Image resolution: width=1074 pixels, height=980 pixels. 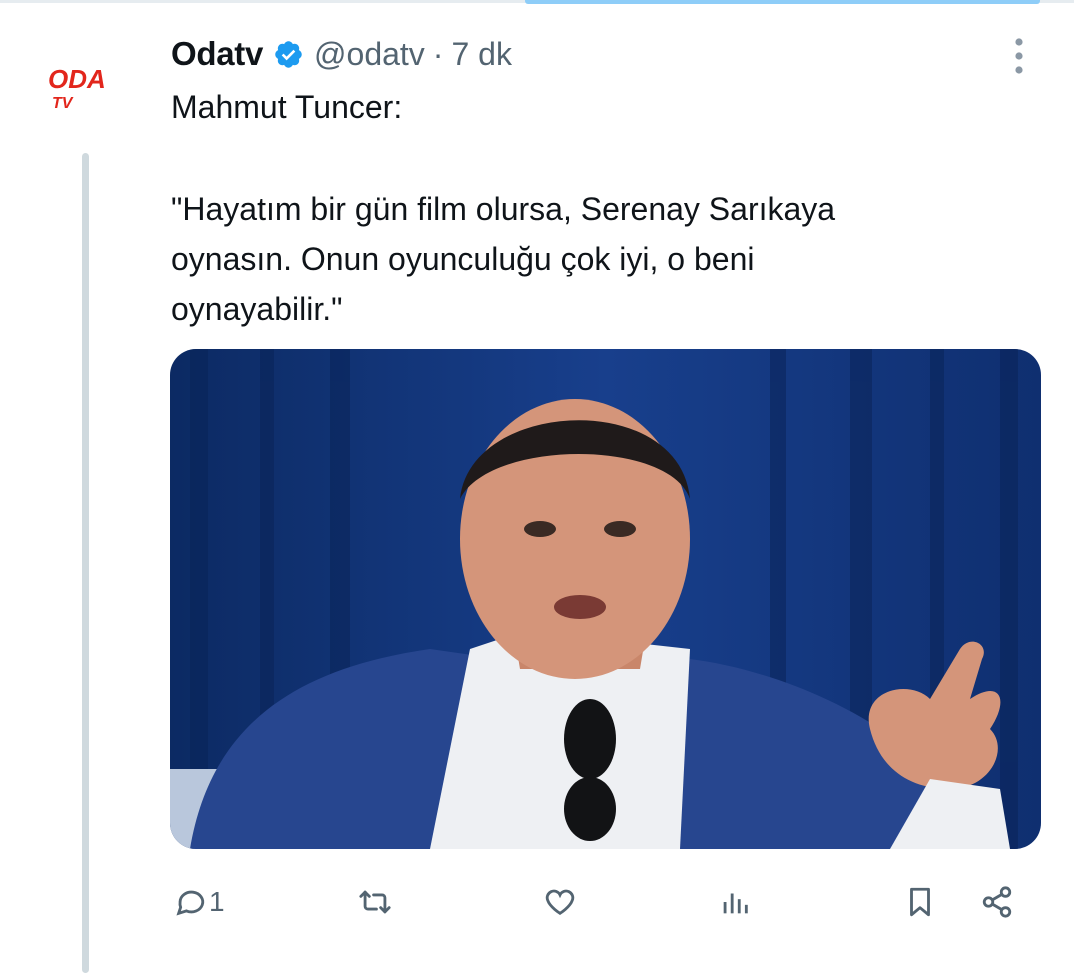 I want to click on bookmark-icon, so click(x=920, y=902).